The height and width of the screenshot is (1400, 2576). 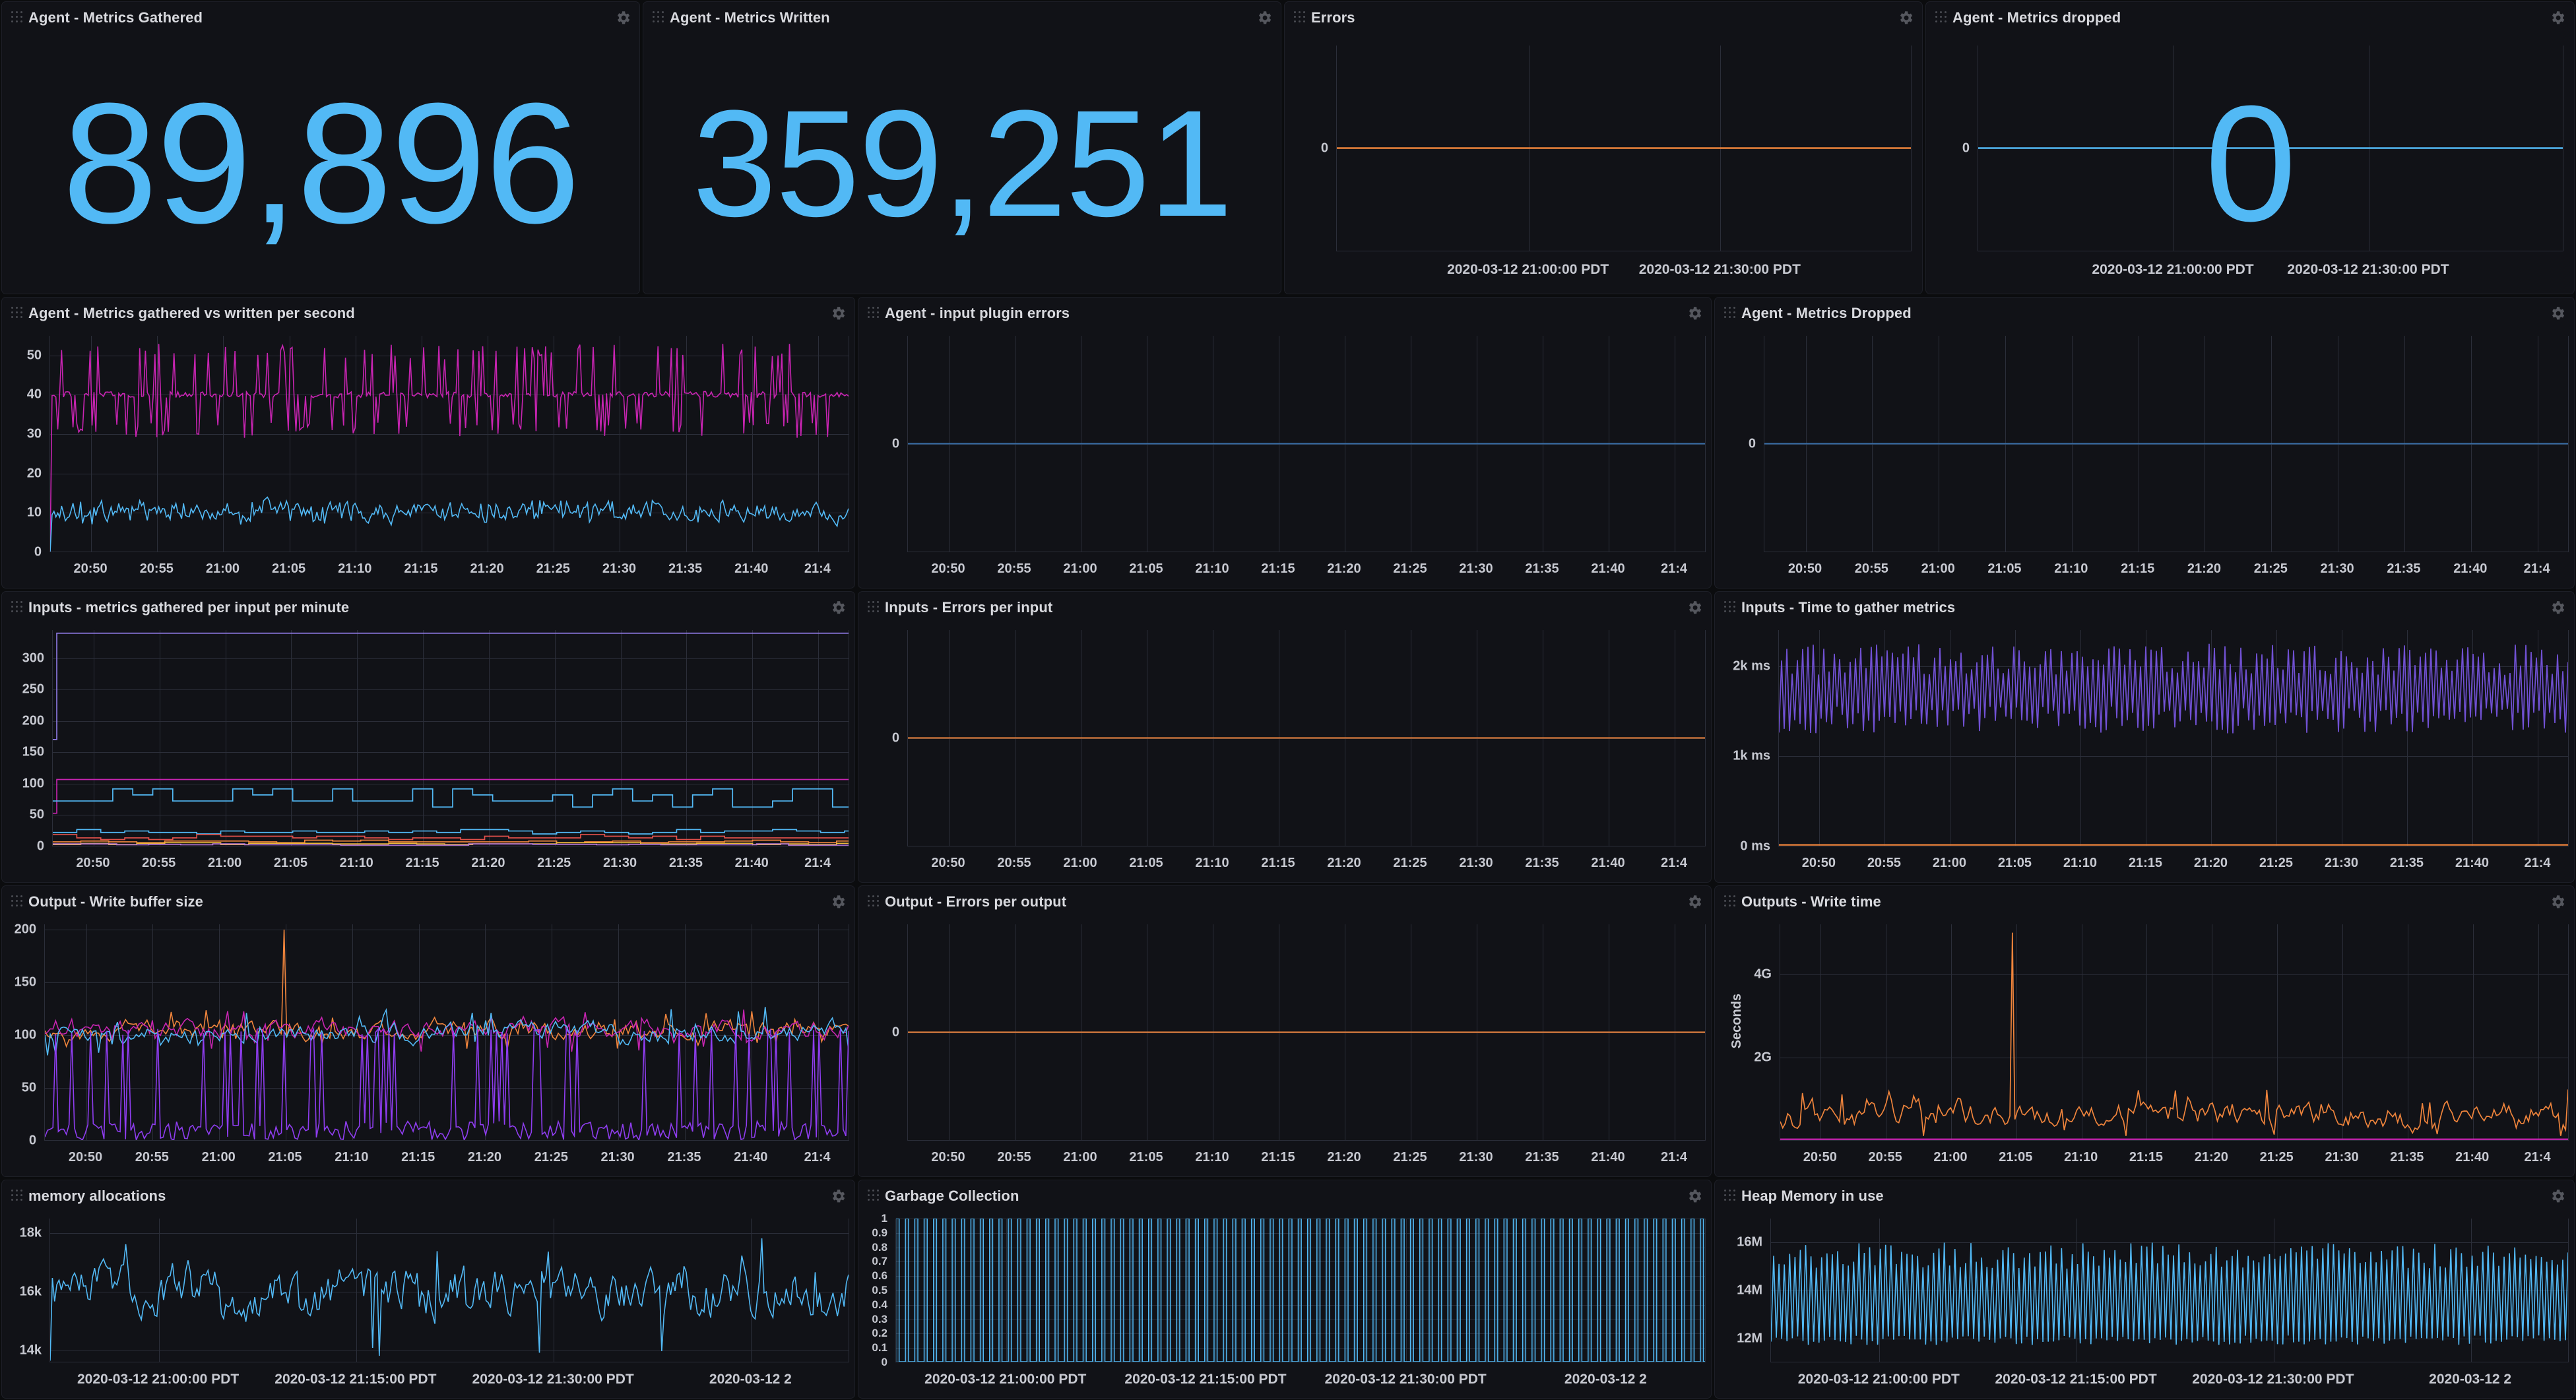 What do you see at coordinates (962, 18) in the screenshot?
I see `panel-header-agent-metrics-written: Agent - Metrics Written` at bounding box center [962, 18].